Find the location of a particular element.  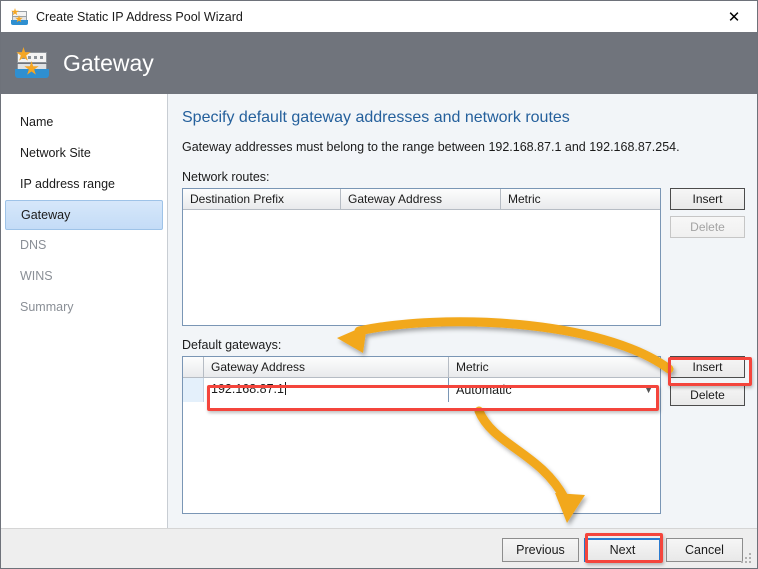

gateways-delete-button: Delete is located at coordinates (707, 395).